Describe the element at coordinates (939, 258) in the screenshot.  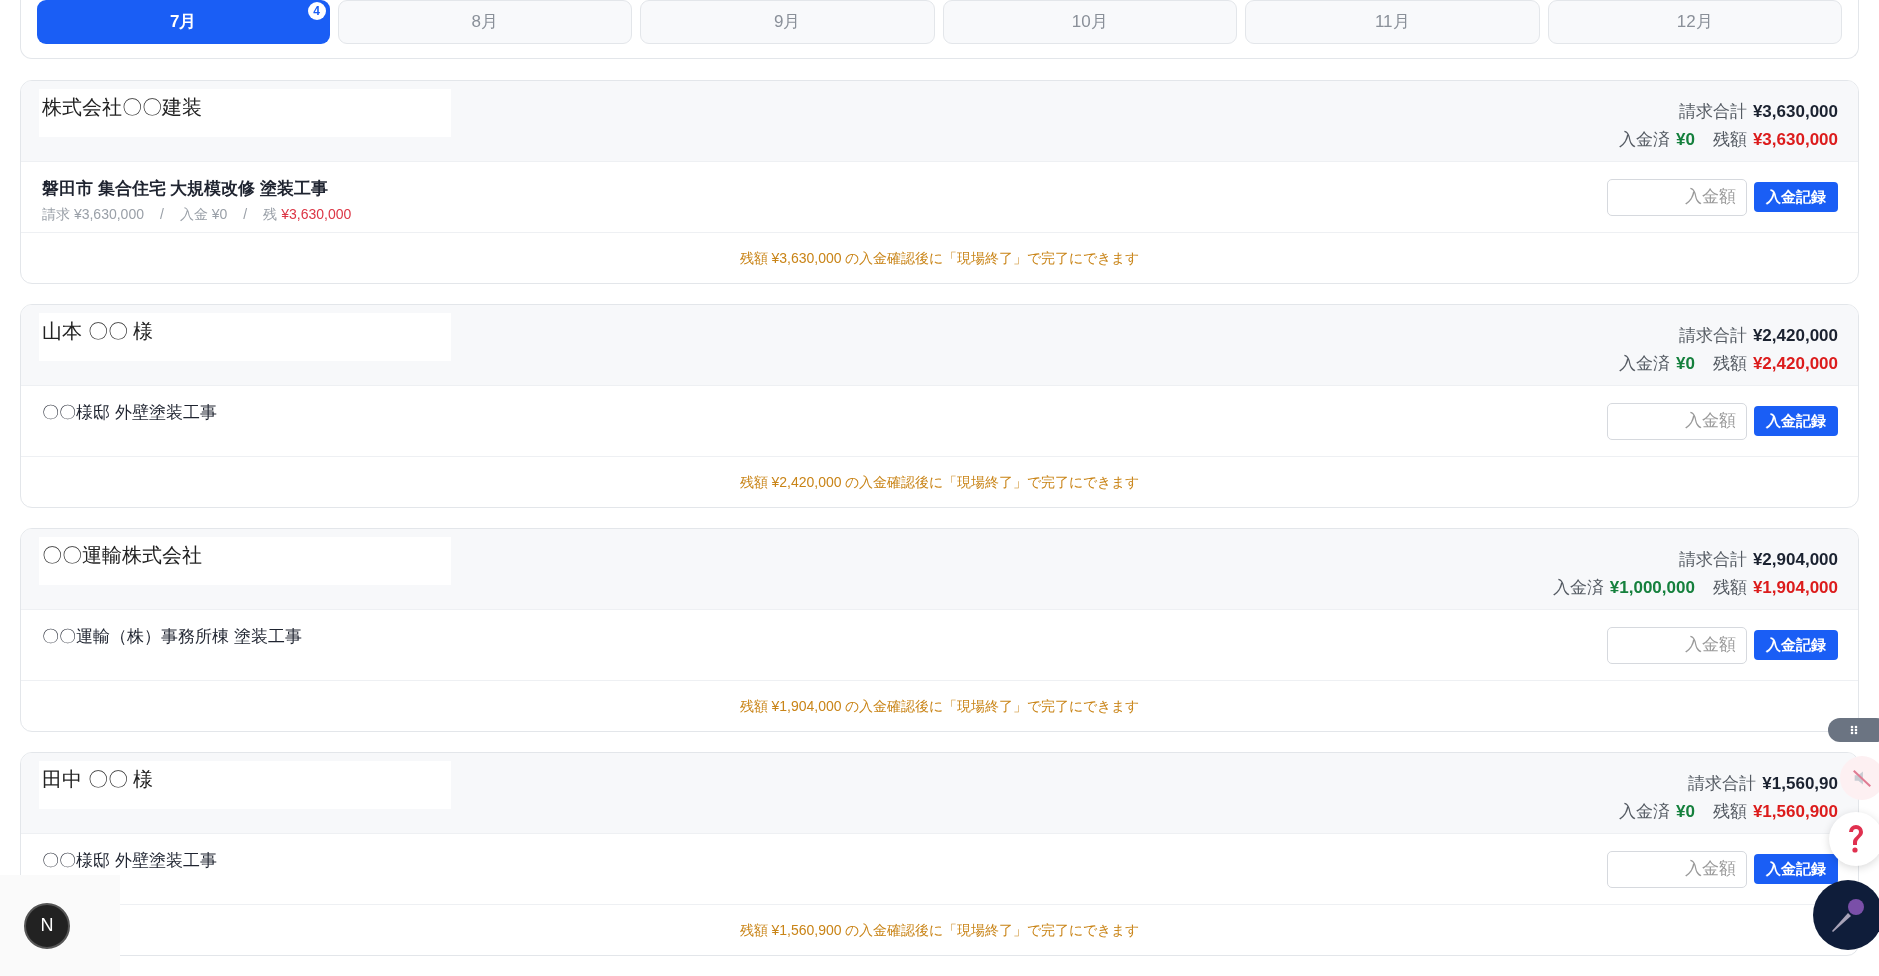
I see `completion-note: 残額 ¥3,630,000 の入金確認後に「現場終了」で完了にできます` at that location.